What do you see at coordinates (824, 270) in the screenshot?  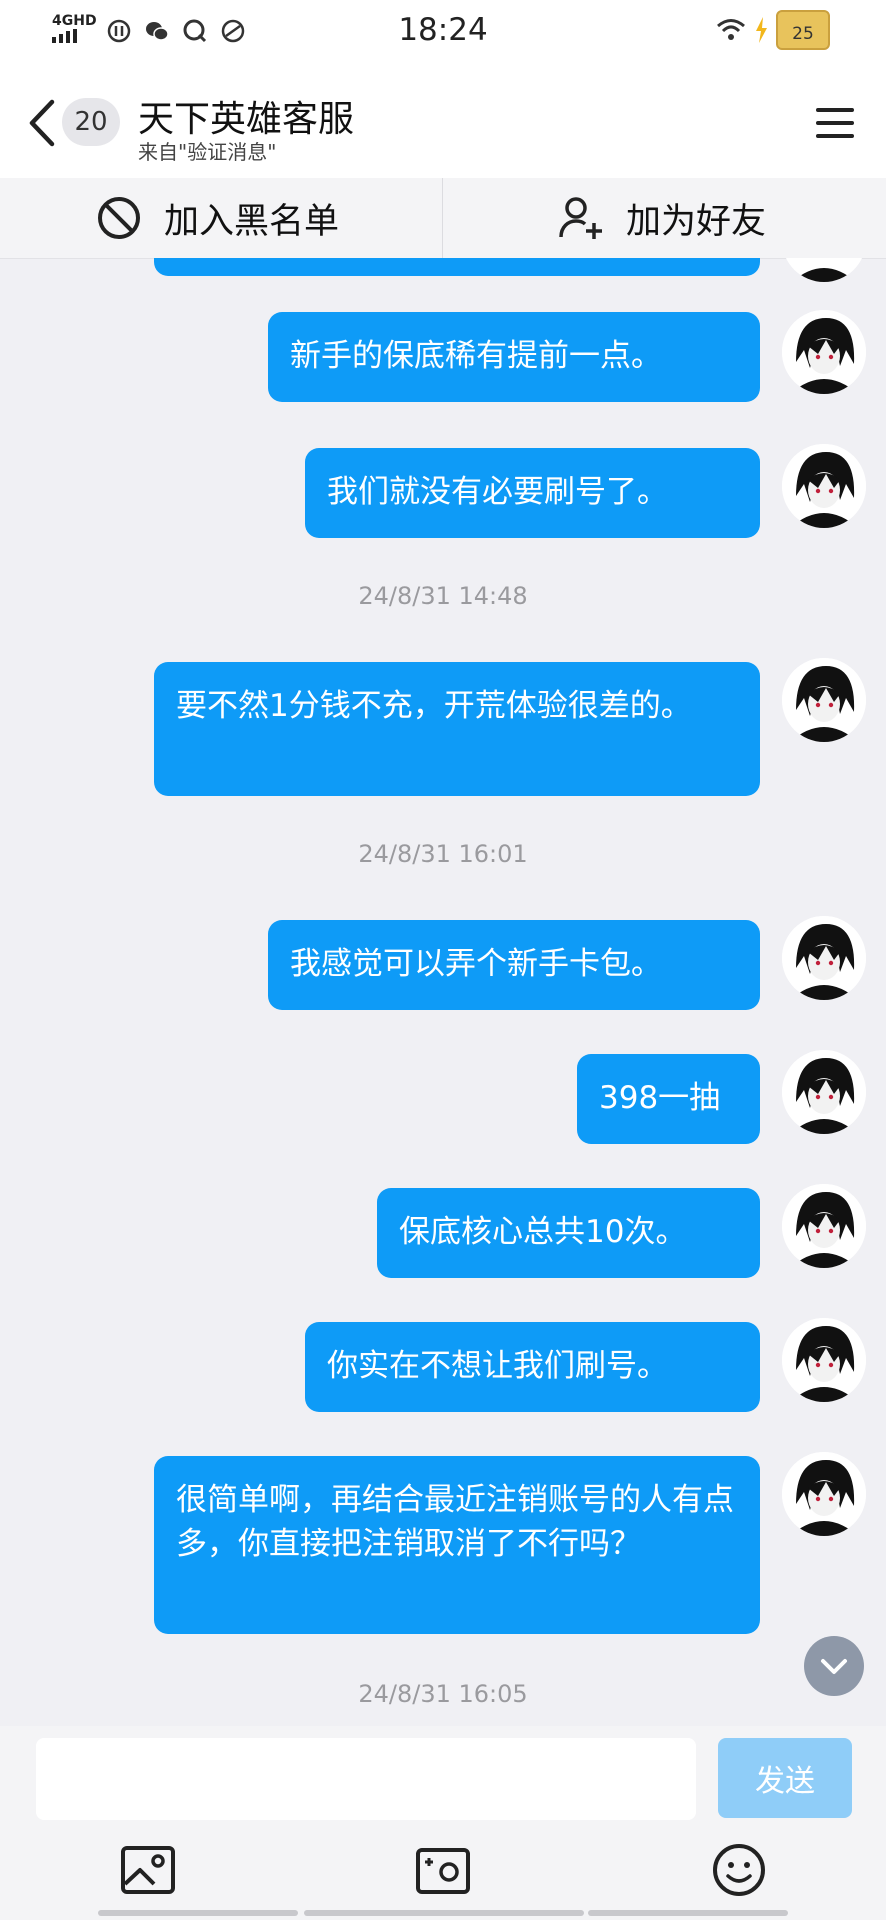 I see `avatar-partial` at bounding box center [824, 270].